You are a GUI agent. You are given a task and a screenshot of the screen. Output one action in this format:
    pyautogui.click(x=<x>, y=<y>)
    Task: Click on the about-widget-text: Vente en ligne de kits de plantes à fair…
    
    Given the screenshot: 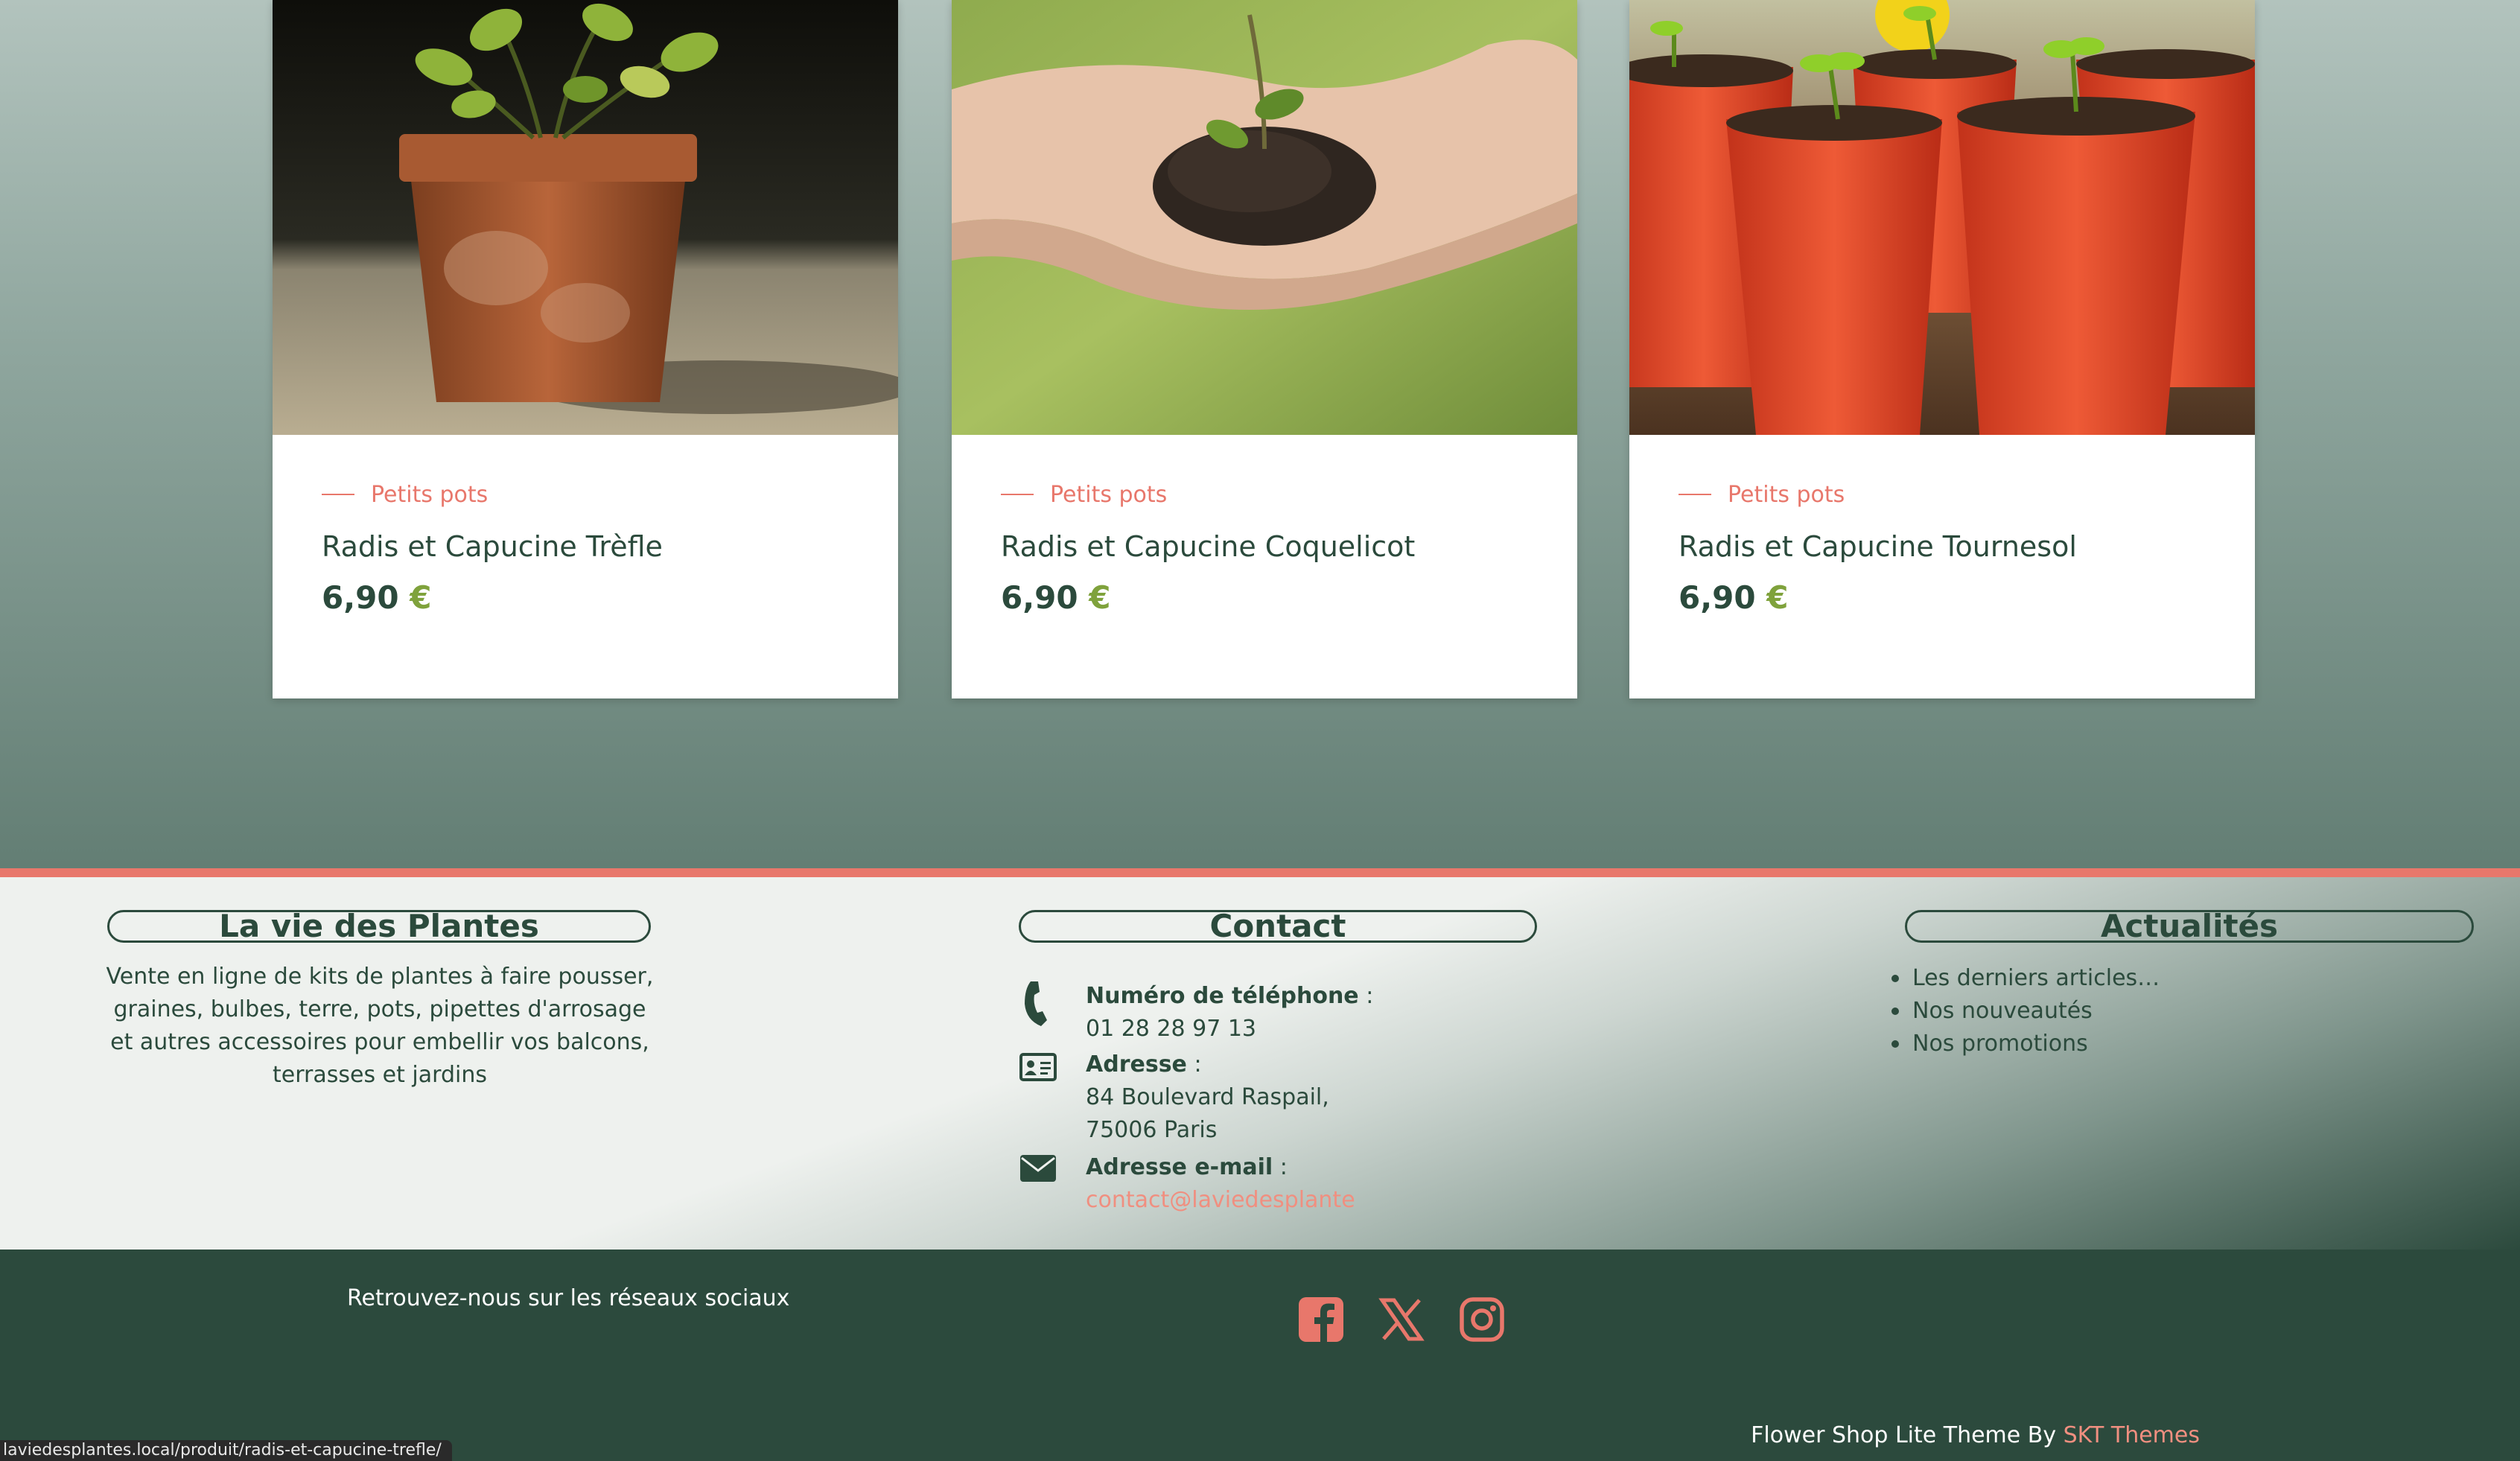 What is the action you would take?
    pyautogui.click(x=380, y=1026)
    